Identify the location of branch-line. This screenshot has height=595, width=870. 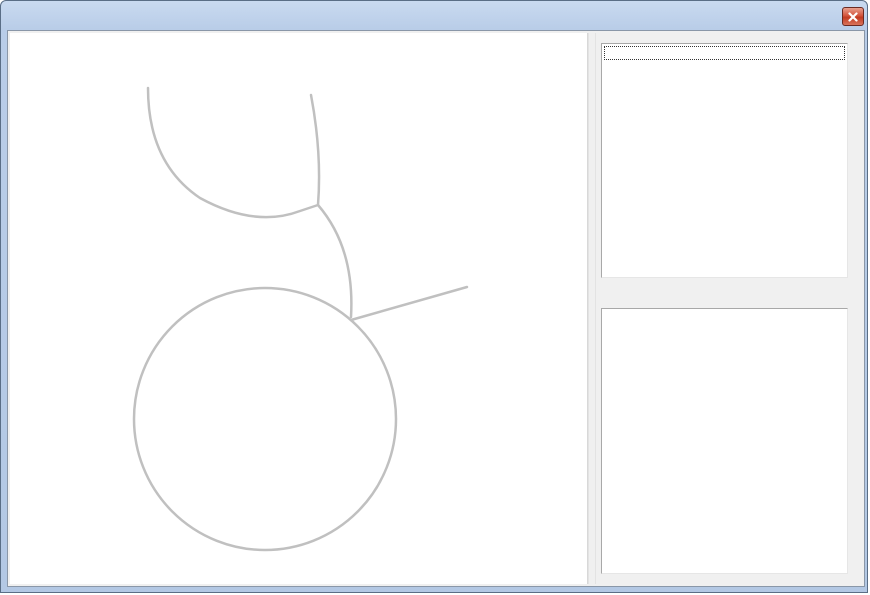
(409, 303).